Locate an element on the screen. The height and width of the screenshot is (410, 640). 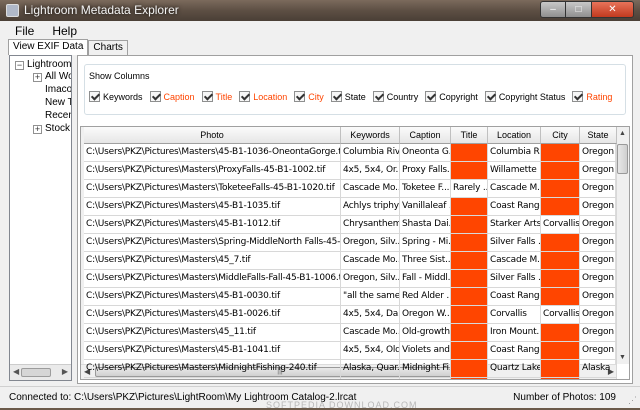
menu-file: File is located at coordinates (24, 31).